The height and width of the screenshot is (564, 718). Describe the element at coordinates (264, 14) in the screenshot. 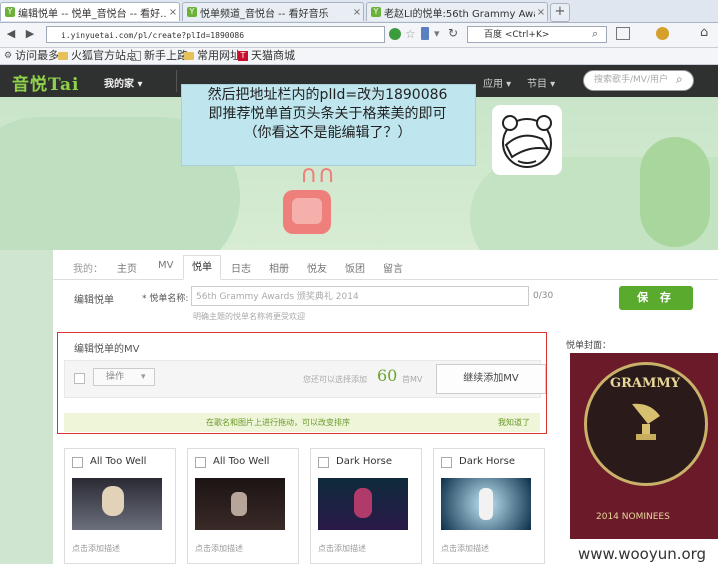

I see `tab-label: 悦单频道_音悦台 -- 看好音乐` at that location.